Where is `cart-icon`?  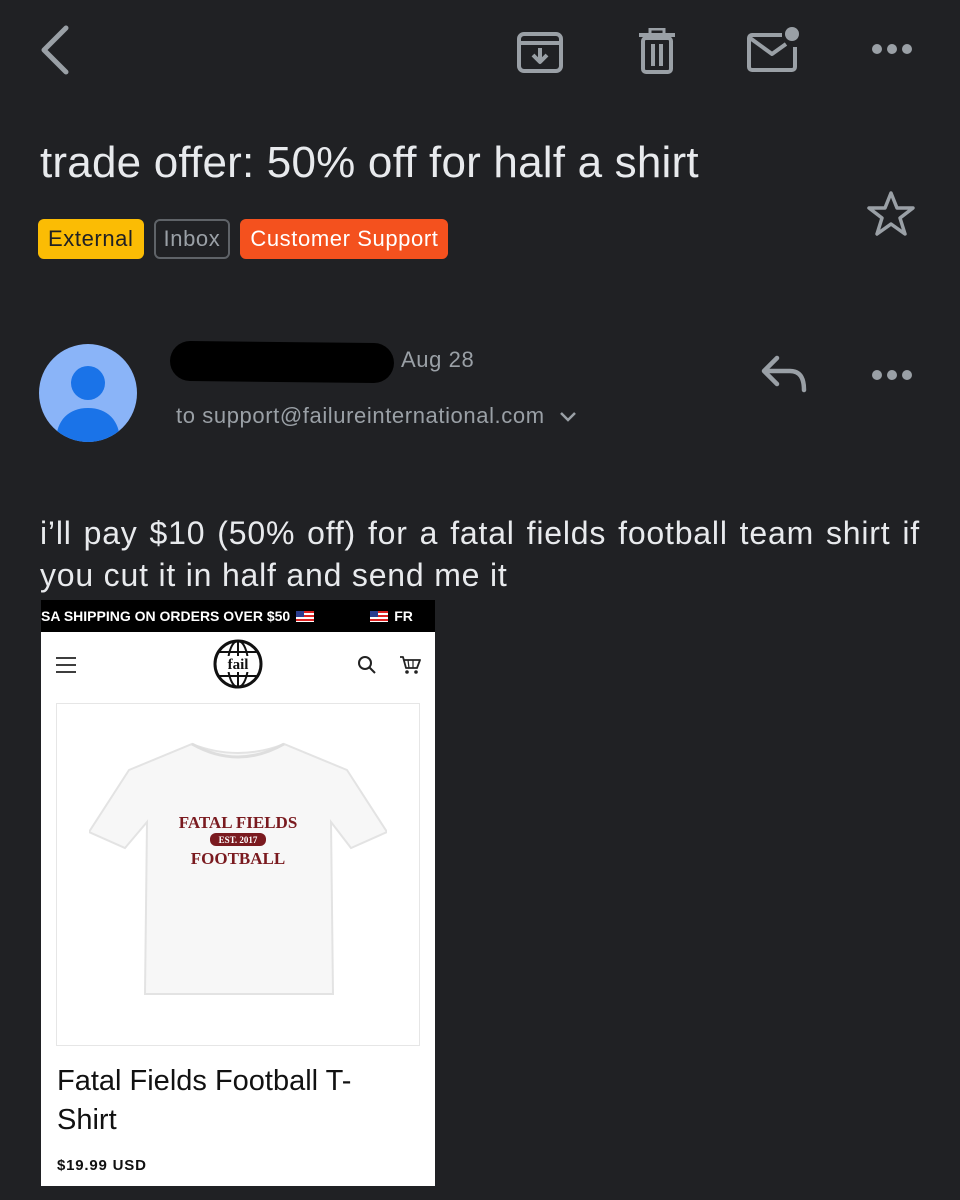 cart-icon is located at coordinates (410, 665).